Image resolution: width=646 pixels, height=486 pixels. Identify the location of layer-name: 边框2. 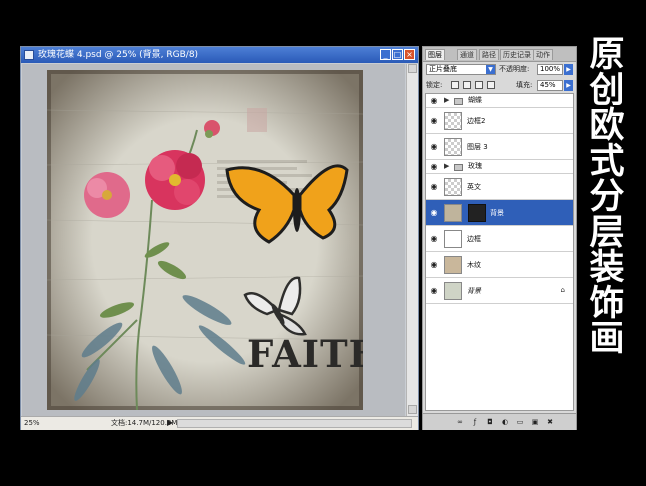
(476, 121).